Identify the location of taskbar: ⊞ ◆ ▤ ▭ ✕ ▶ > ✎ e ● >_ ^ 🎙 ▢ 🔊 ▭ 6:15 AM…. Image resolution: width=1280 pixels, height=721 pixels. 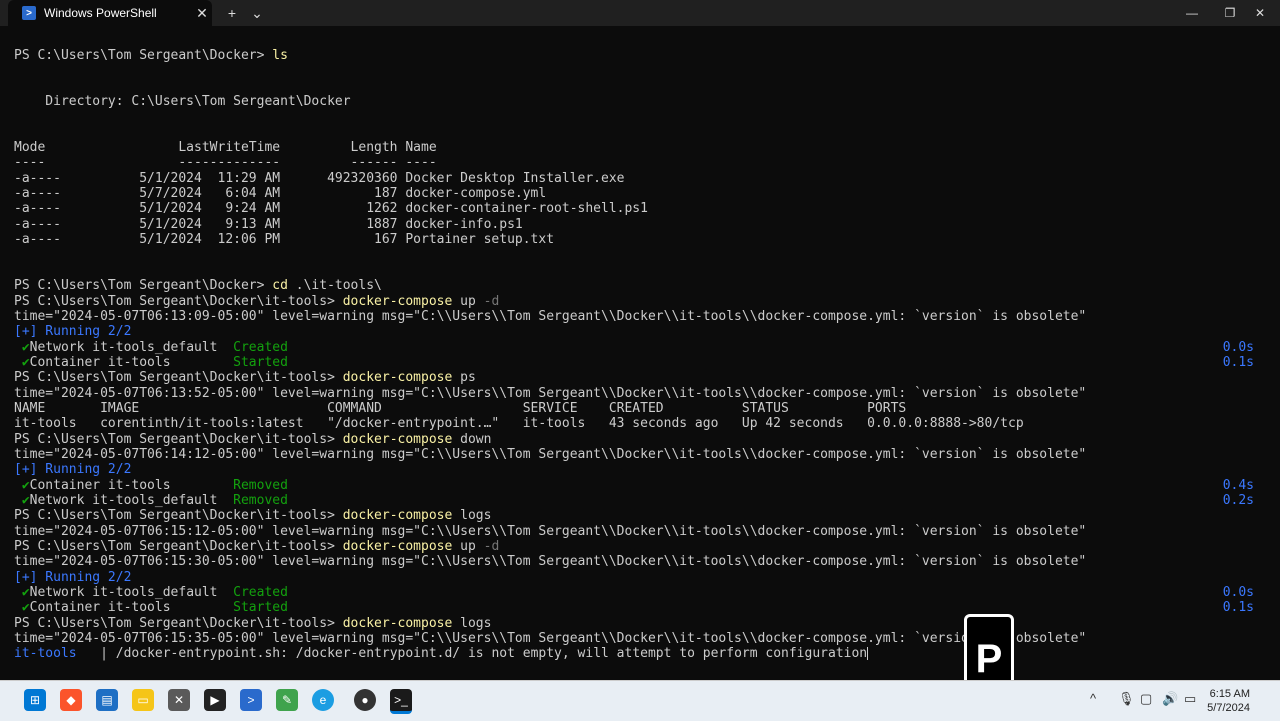
(640, 700).